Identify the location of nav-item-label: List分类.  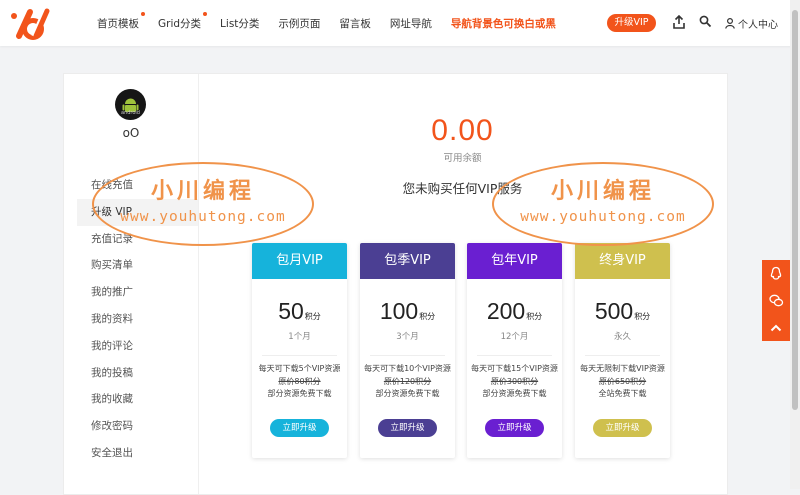
(240, 23).